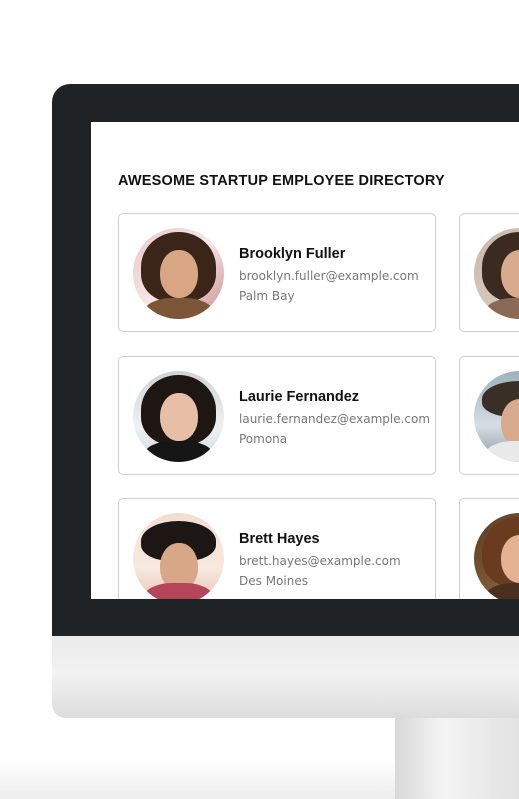  What do you see at coordinates (299, 397) in the screenshot?
I see `employee-name: Laurie Fernandez` at bounding box center [299, 397].